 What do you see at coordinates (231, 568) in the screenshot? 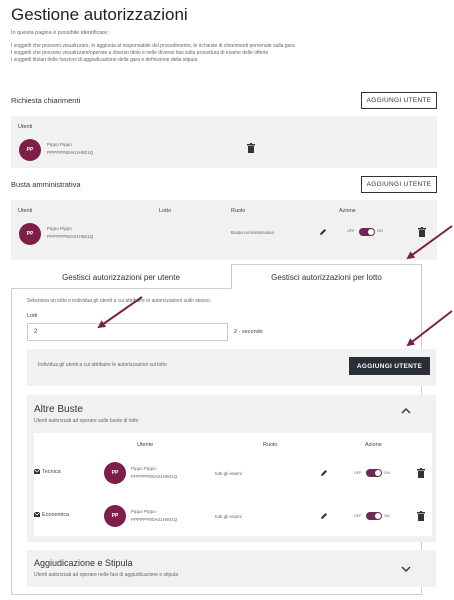
I see `aggiudicazione-panel` at bounding box center [231, 568].